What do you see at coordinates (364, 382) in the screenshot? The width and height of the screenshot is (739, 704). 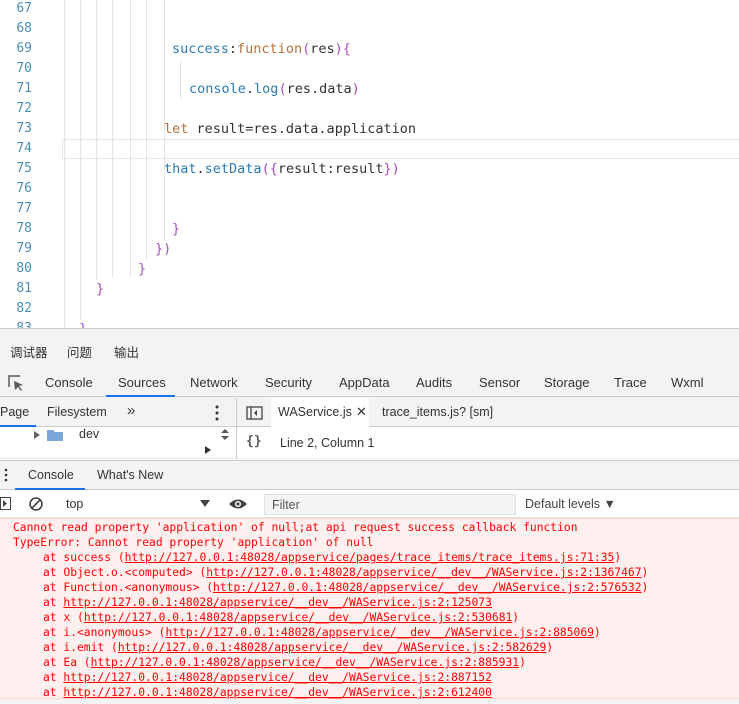 I see `tab-appdata: AppData` at bounding box center [364, 382].